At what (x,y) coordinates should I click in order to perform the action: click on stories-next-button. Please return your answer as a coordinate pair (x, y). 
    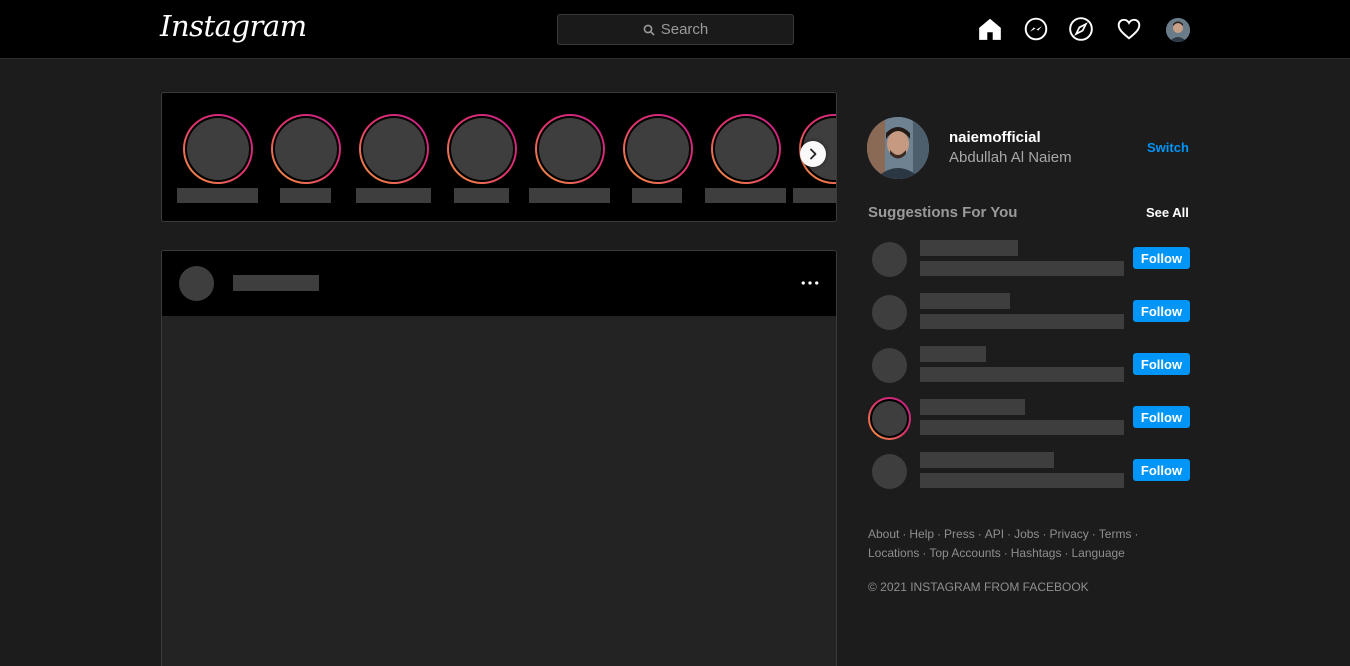
    Looking at the image, I should click on (813, 154).